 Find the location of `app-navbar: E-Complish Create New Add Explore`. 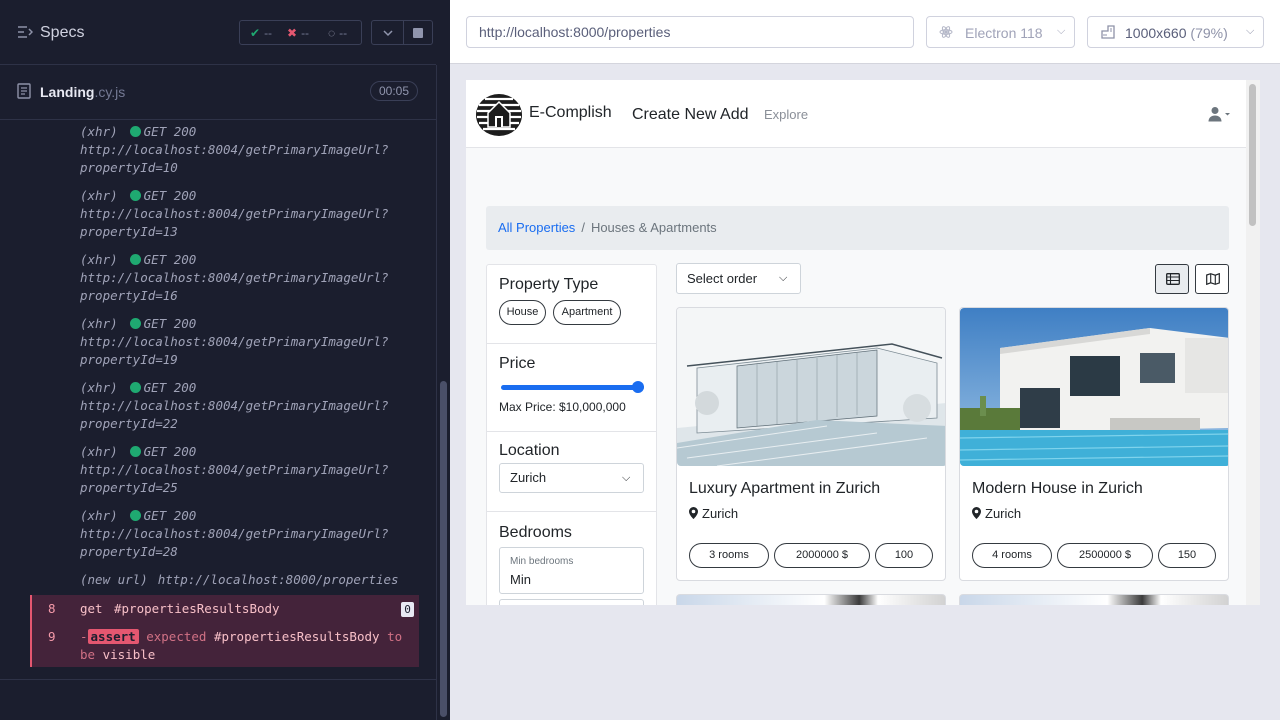

app-navbar: E-Complish Create New Add Explore is located at coordinates (856, 114).